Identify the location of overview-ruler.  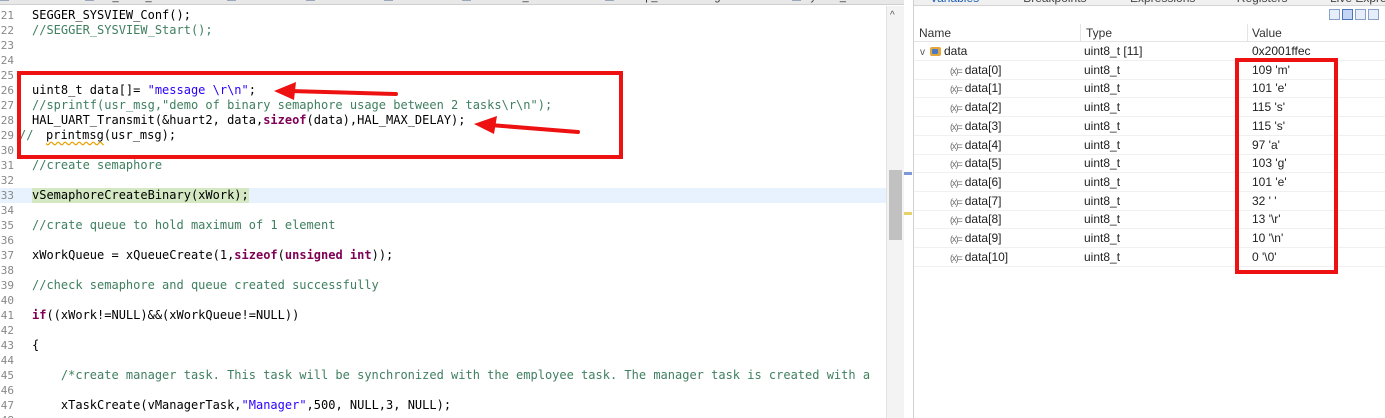
(909, 209).